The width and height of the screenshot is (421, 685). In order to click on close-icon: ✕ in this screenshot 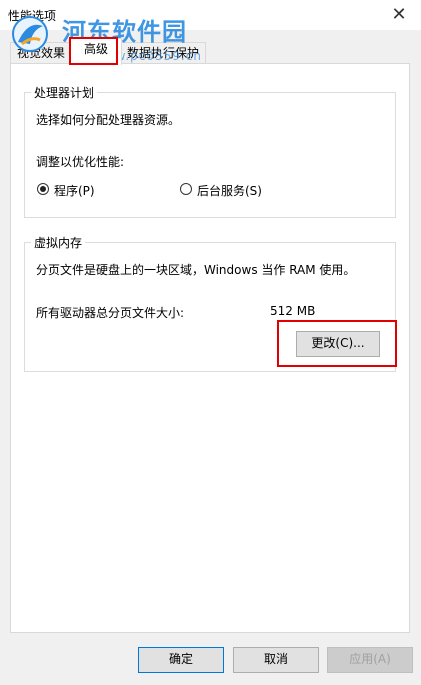, I will do `click(399, 15)`.